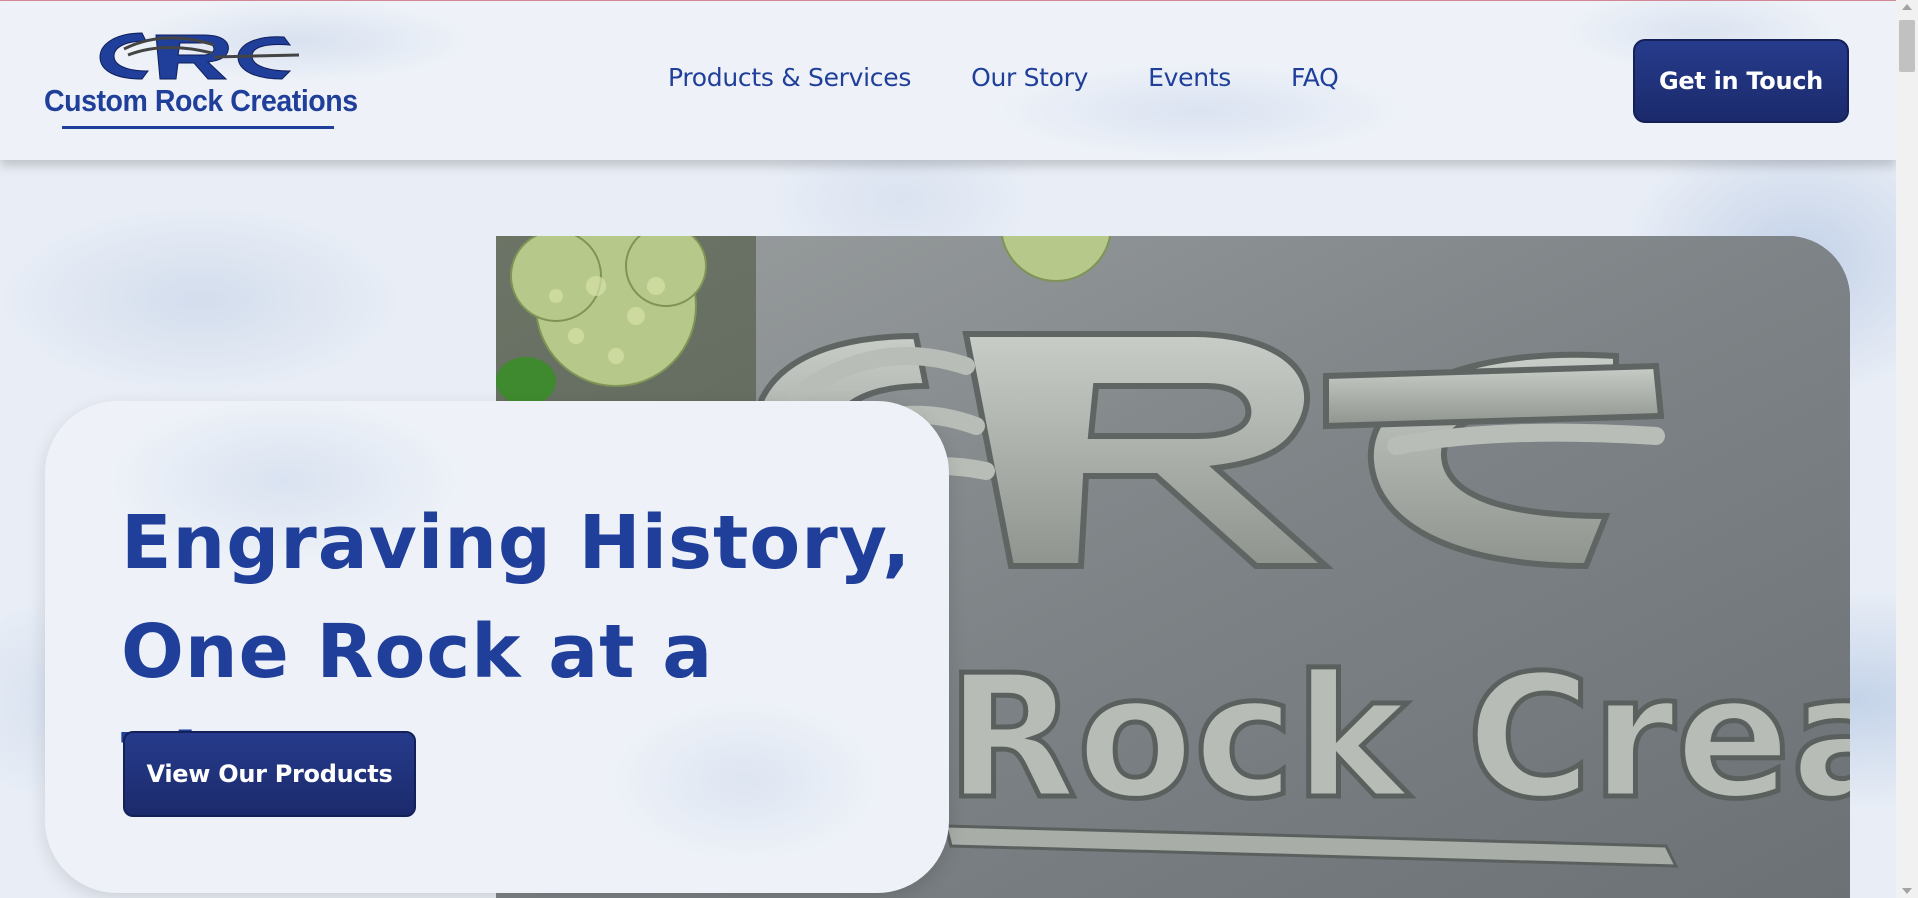 The width and height of the screenshot is (1918, 898). Describe the element at coordinates (1189, 77) in the screenshot. I see `nav-item-events: Events` at that location.